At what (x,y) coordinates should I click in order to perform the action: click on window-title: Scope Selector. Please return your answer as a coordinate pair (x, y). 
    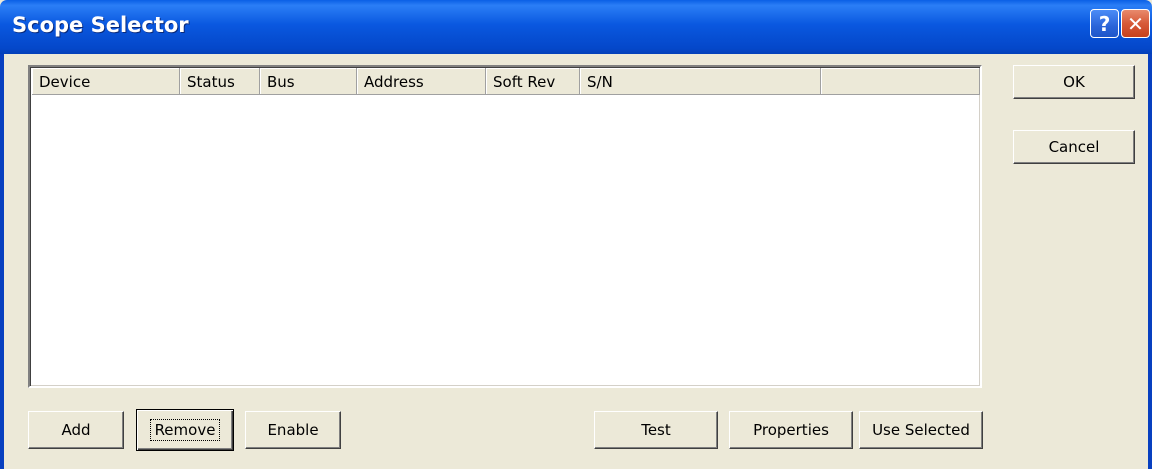
    Looking at the image, I should click on (100, 25).